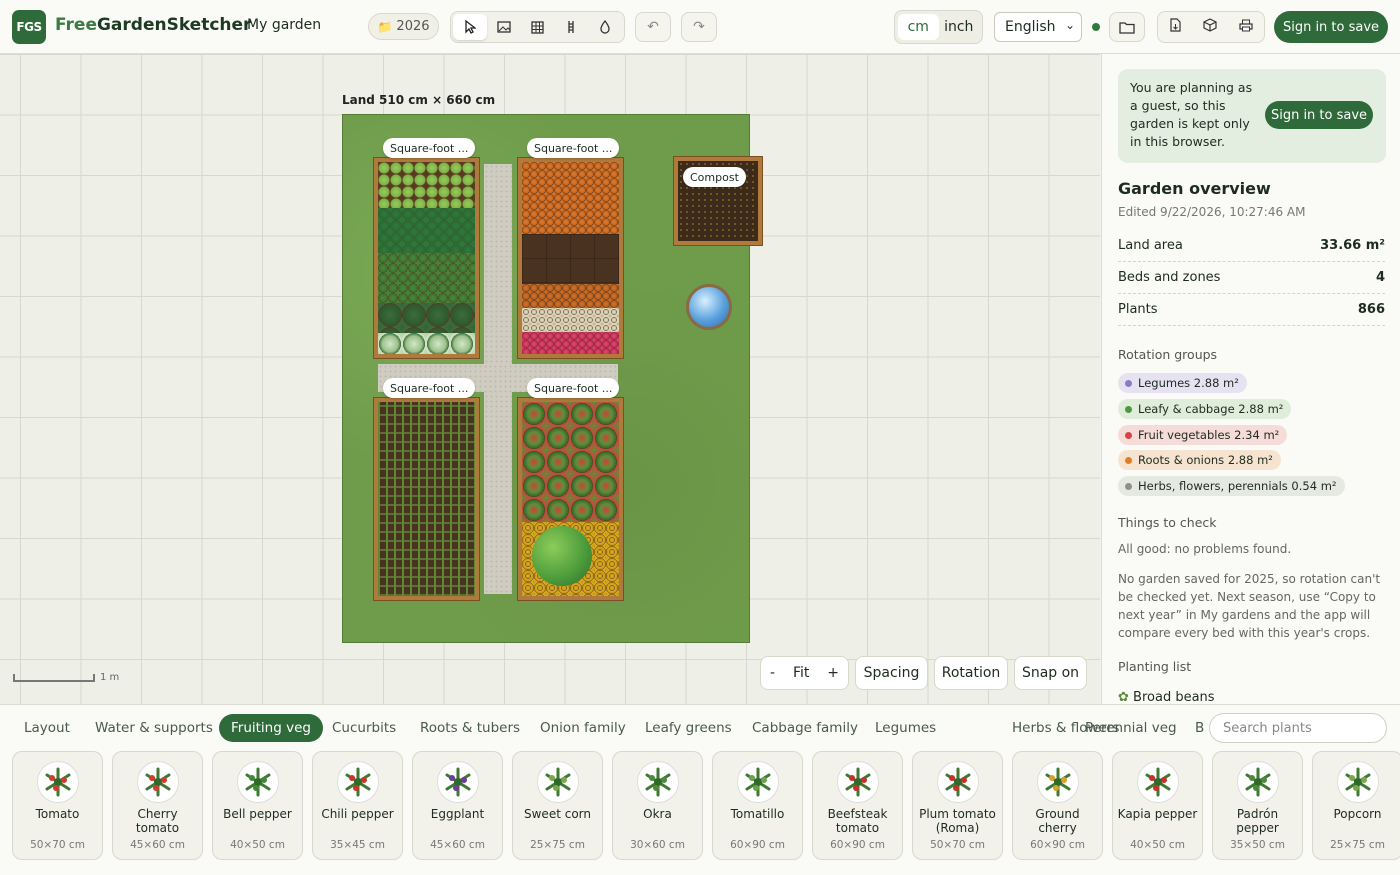  What do you see at coordinates (1356, 805) in the screenshot?
I see `plant-card: Popcorn 25×75 cm` at bounding box center [1356, 805].